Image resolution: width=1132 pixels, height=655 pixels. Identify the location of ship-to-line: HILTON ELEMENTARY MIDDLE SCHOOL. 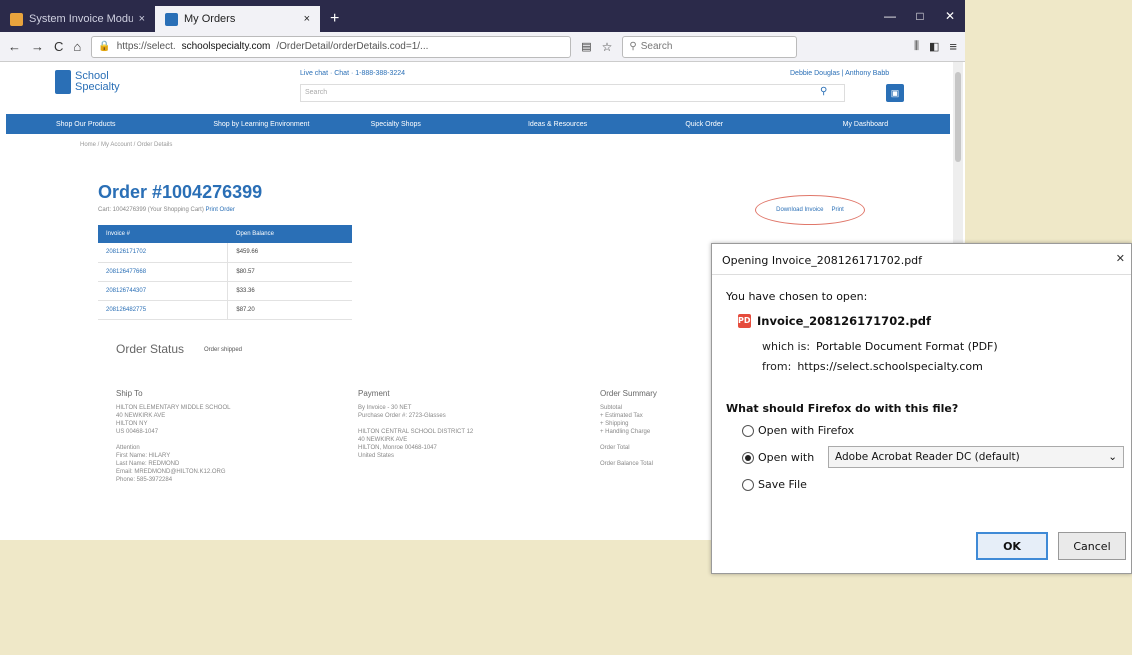
(173, 408).